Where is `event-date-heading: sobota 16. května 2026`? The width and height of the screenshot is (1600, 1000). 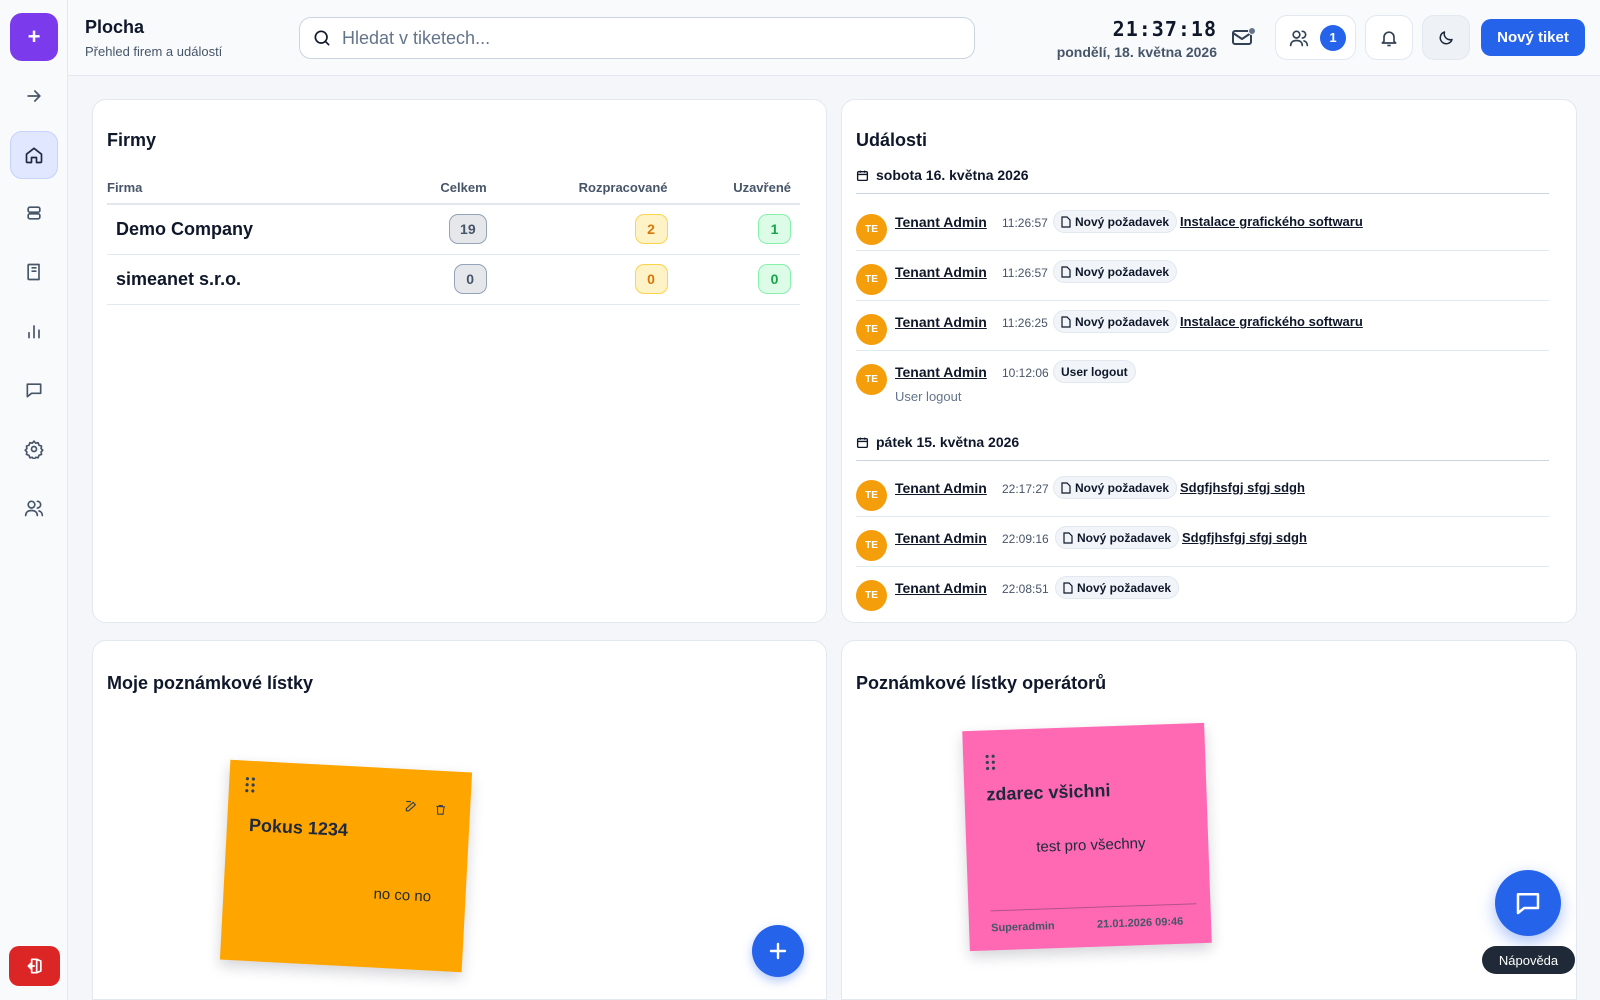
event-date-heading: sobota 16. května 2026 is located at coordinates (942, 175).